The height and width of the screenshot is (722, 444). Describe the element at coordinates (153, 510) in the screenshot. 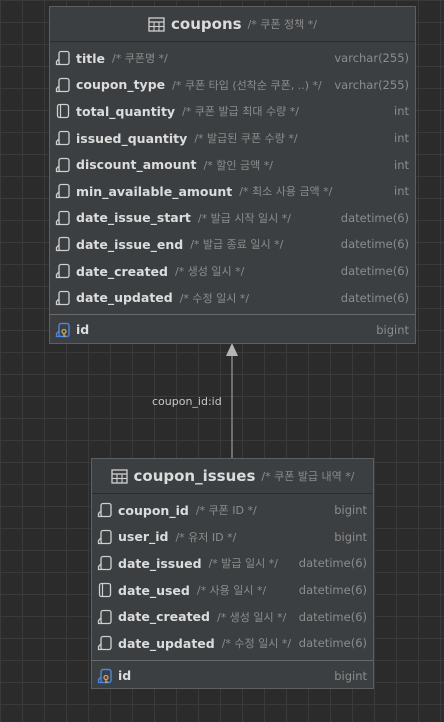

I see `column-name: coupon_id` at that location.